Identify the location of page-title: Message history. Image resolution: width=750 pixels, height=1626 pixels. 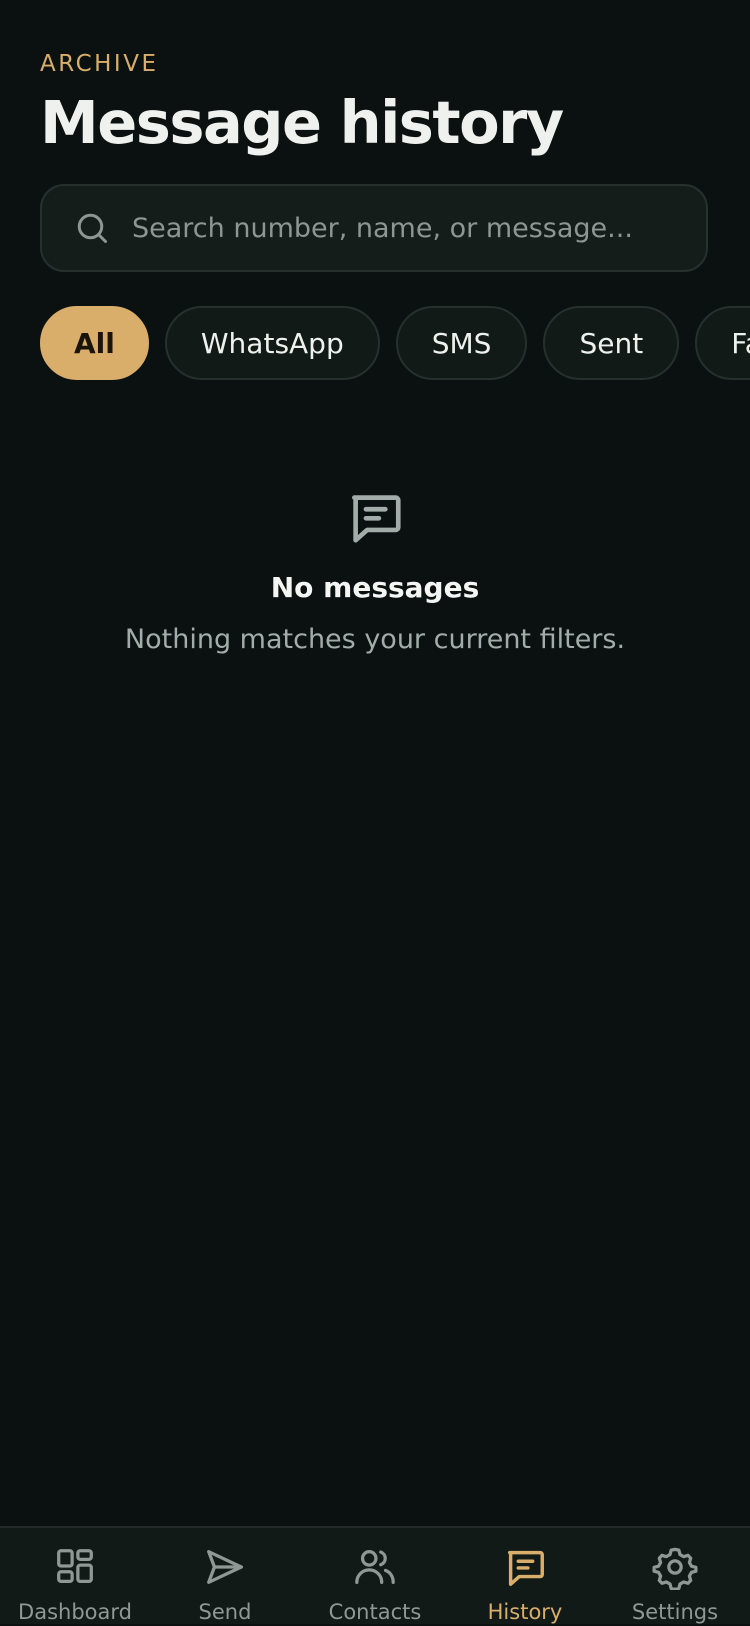
(302, 122).